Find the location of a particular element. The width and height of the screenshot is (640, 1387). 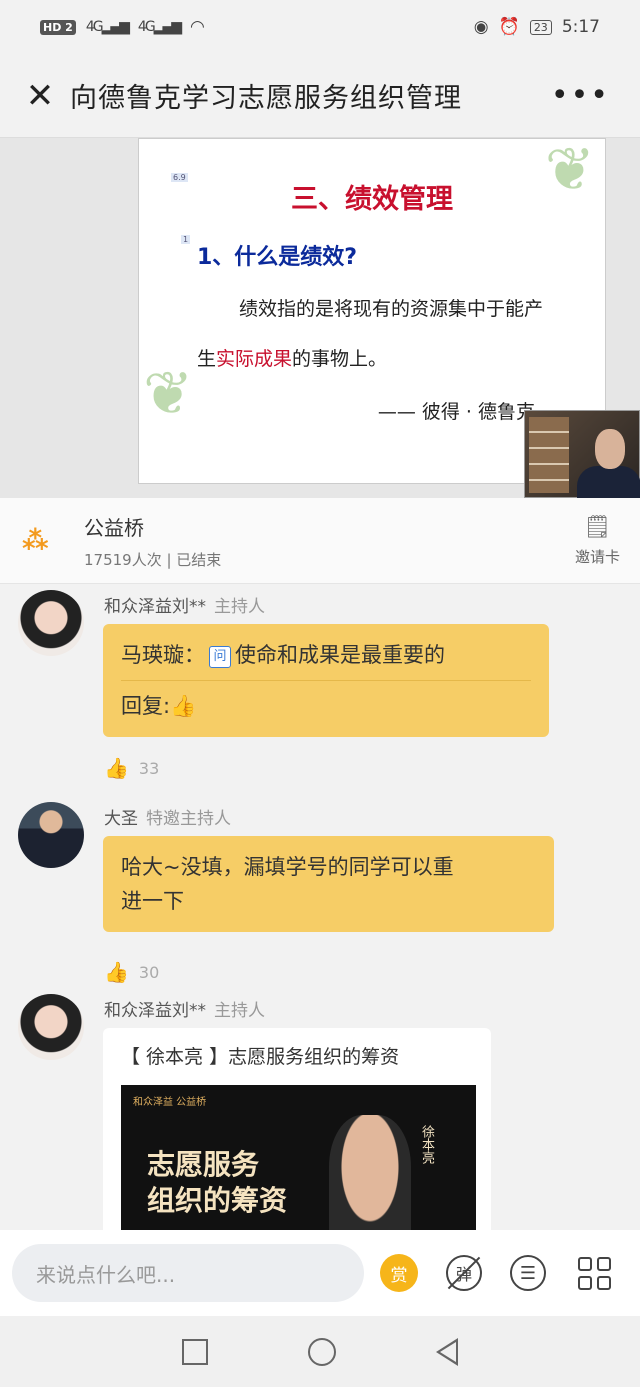

floral-decoration-icon: ❦ is located at coordinates (168, 394).